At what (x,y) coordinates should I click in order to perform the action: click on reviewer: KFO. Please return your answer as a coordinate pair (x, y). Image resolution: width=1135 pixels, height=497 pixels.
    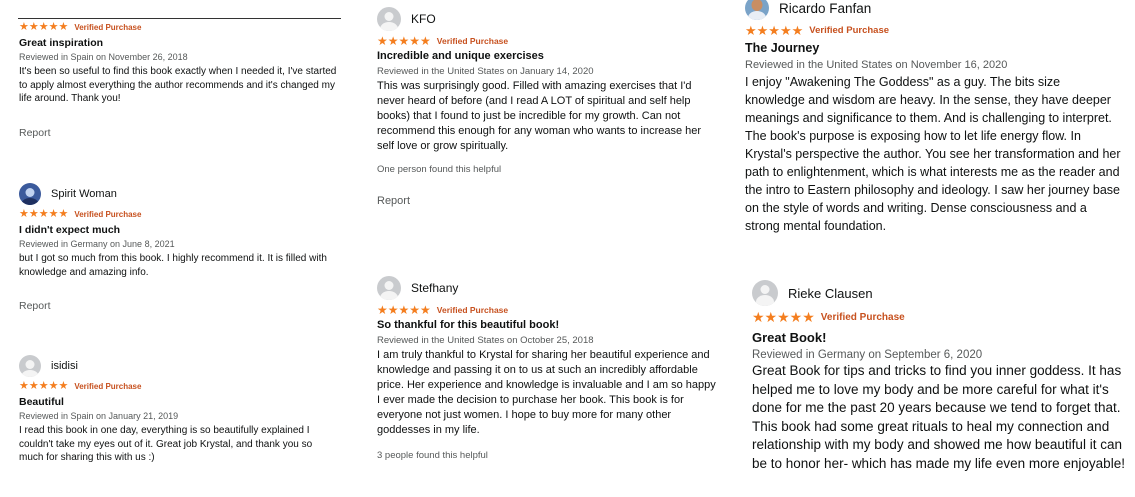
    Looking at the image, I should click on (547, 19).